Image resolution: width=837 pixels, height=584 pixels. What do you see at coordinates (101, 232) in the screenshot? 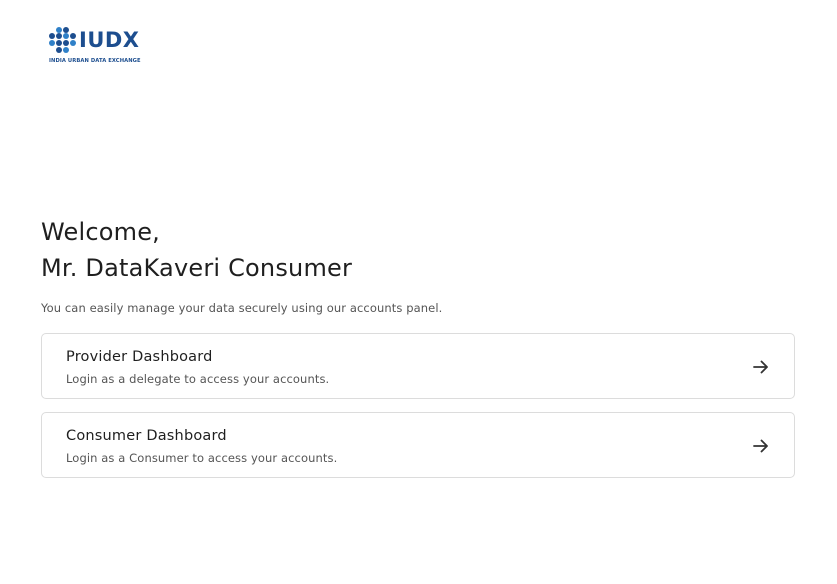
I see `welcome-line: Welcome,` at bounding box center [101, 232].